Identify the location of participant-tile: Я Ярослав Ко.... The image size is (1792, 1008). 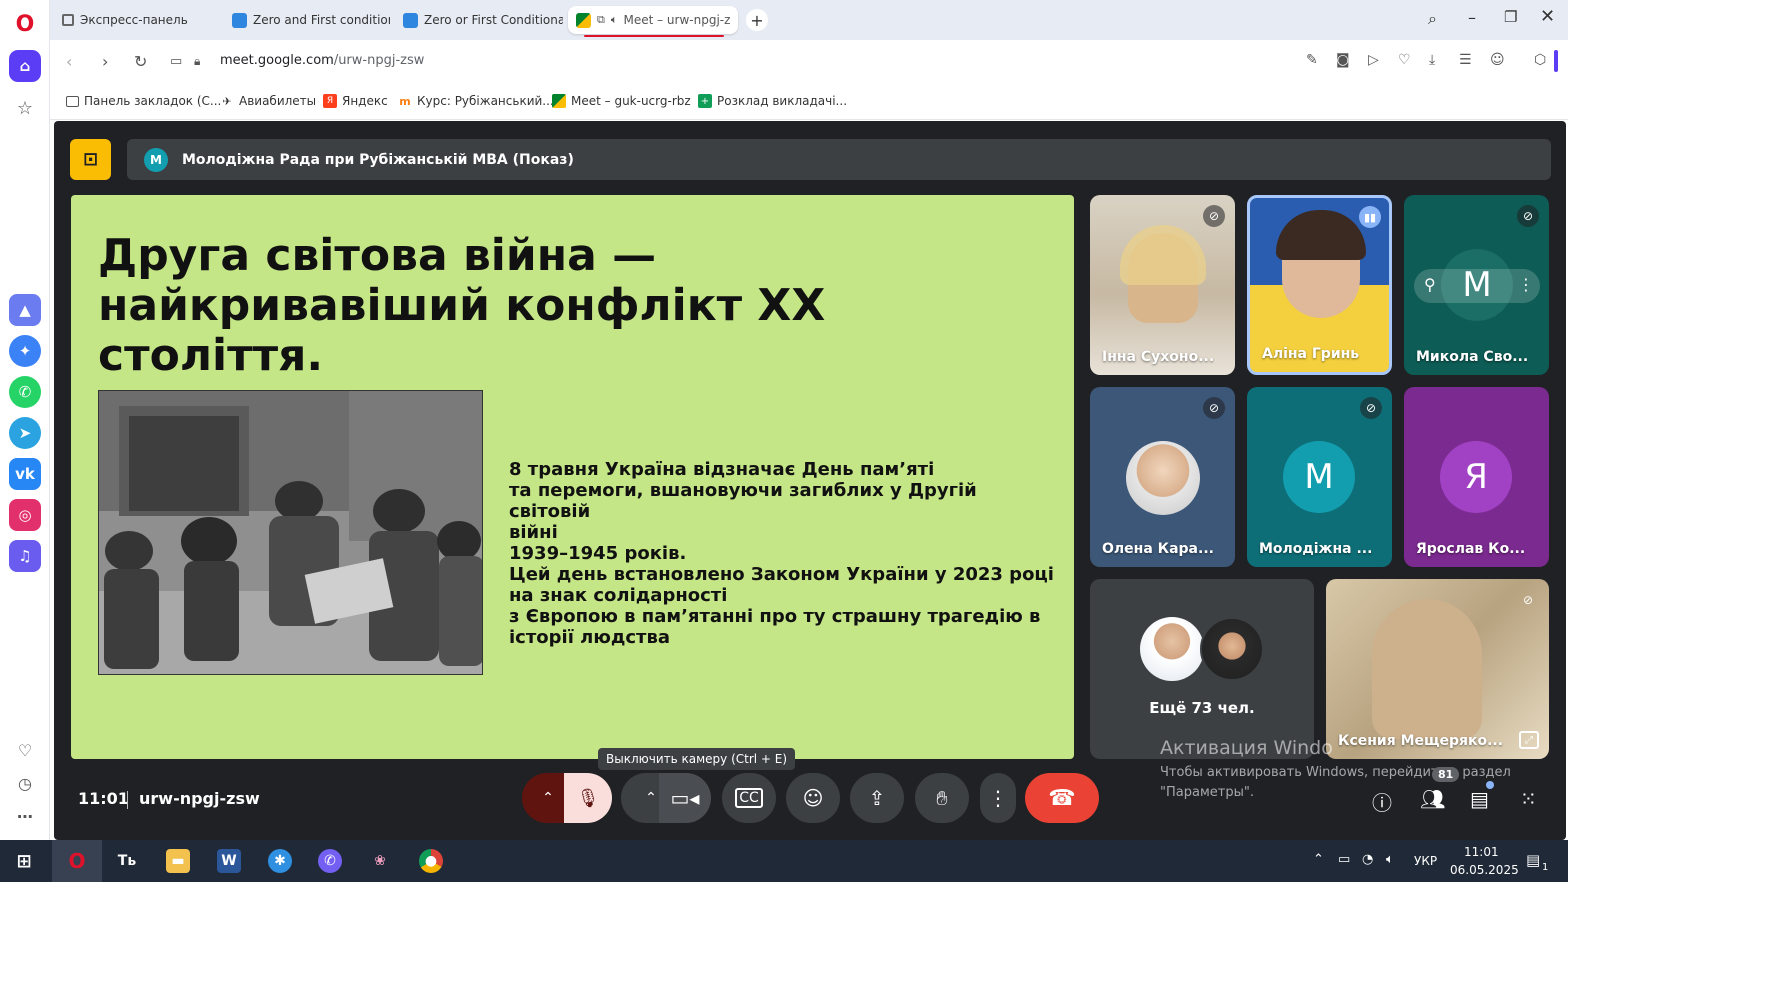
(1476, 477).